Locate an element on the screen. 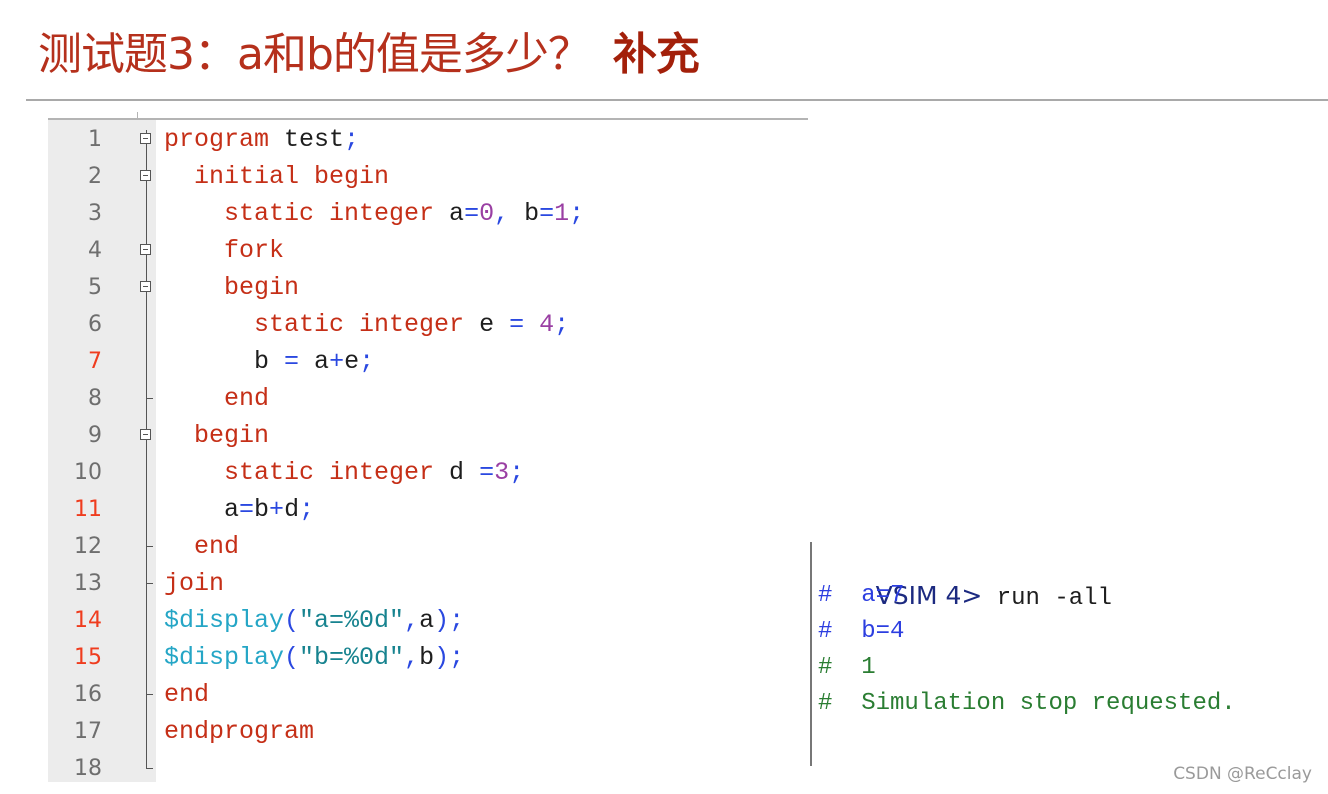 The height and width of the screenshot is (794, 1328). code-token: 1 is located at coordinates (562, 213).